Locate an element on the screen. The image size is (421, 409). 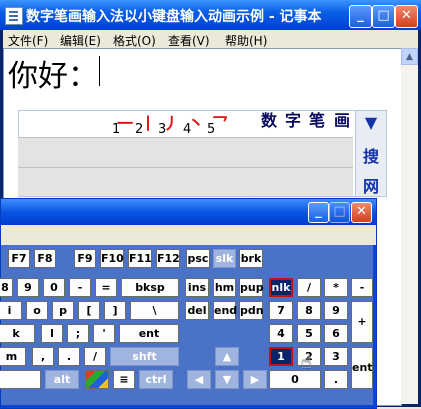
key-backslash: \ is located at coordinates (154, 310).